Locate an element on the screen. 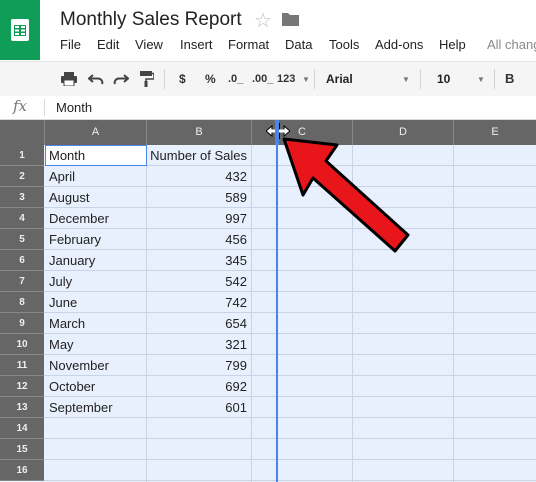 The width and height of the screenshot is (536, 482). toolbar: $ % .0_ .00_ 123 ▼ Arial ▼ 10 ▼ B is located at coordinates (268, 79).